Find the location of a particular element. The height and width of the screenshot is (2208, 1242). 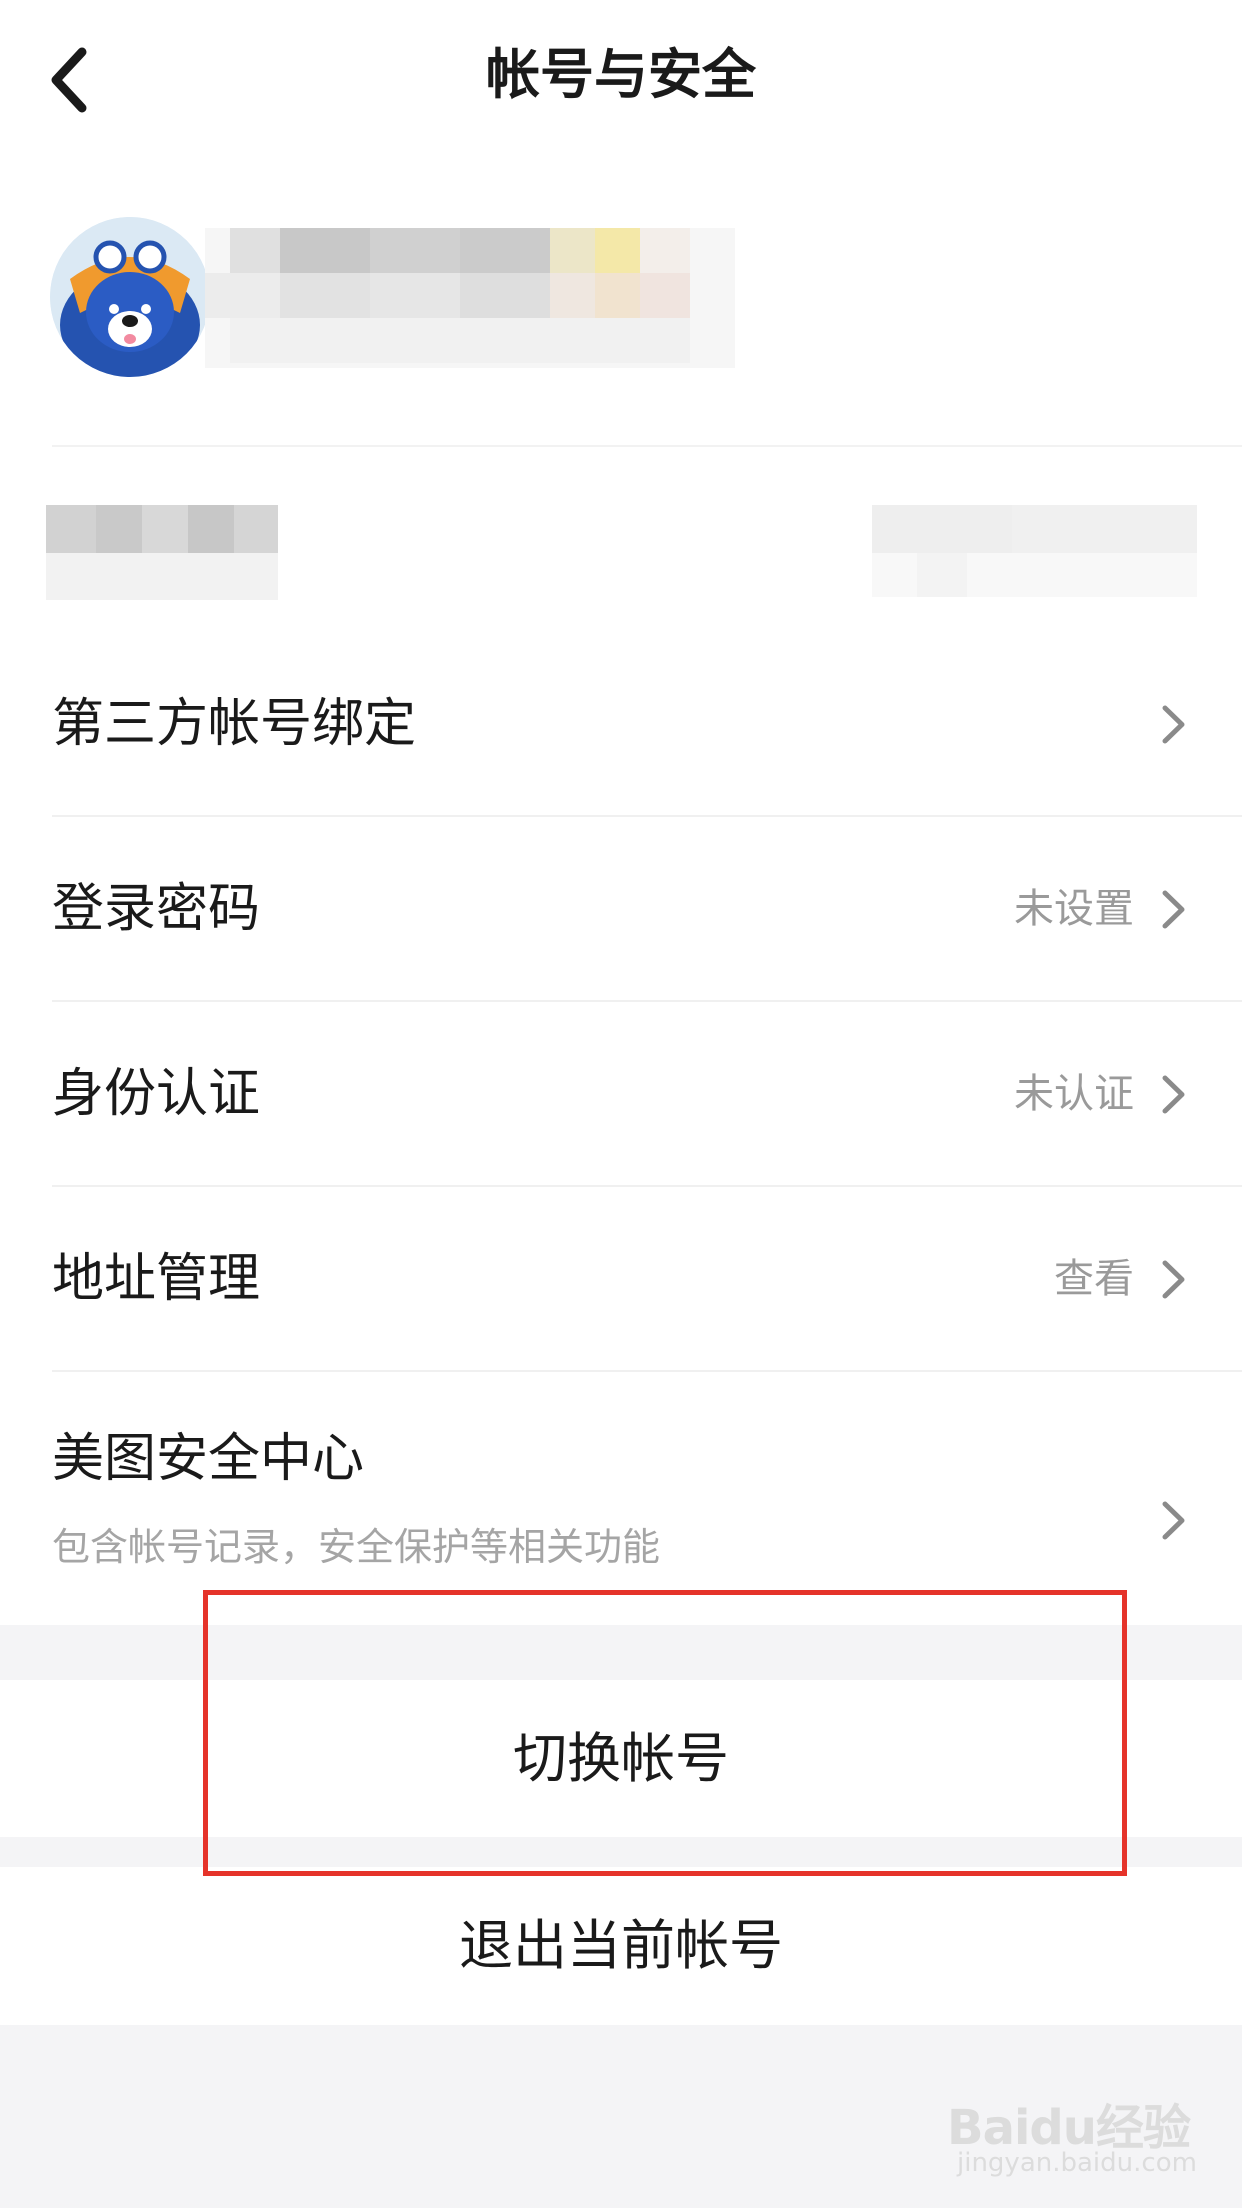

menu-item-label: 美图安全中心 is located at coordinates (208, 1459).